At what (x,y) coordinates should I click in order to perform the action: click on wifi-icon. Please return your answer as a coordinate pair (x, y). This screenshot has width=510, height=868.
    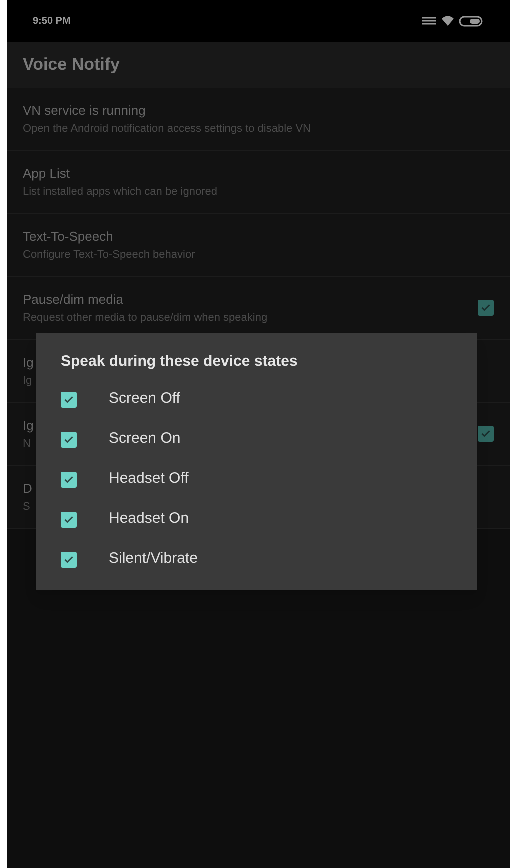
    Looking at the image, I should click on (448, 21).